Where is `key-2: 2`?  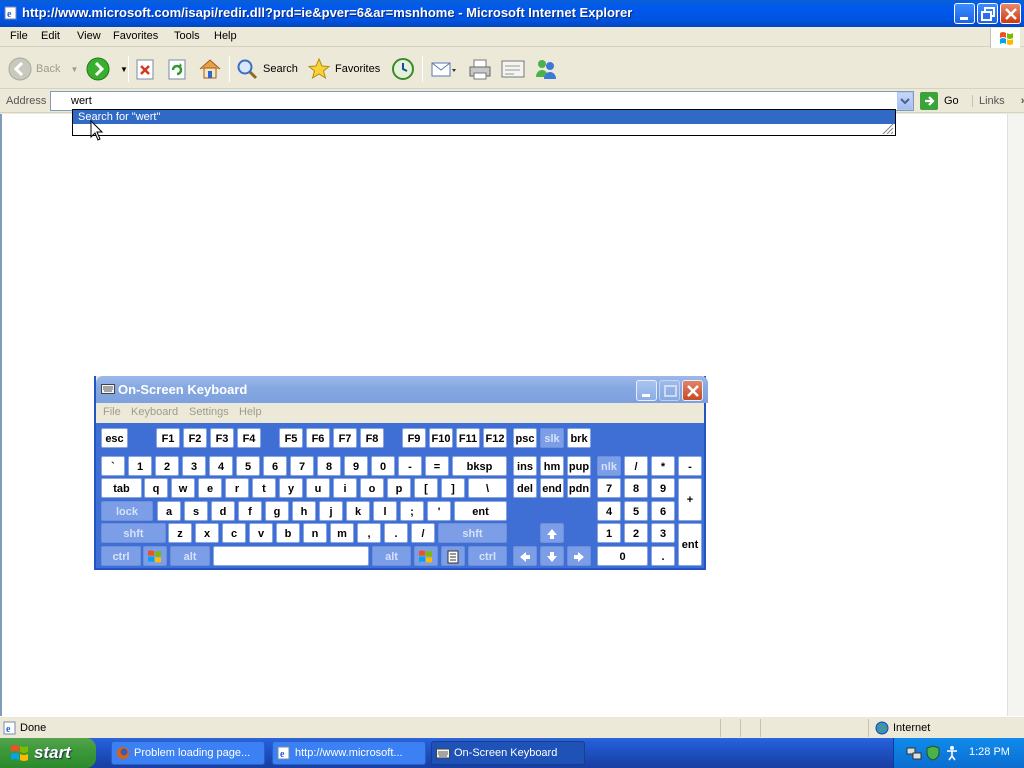 key-2: 2 is located at coordinates (167, 466).